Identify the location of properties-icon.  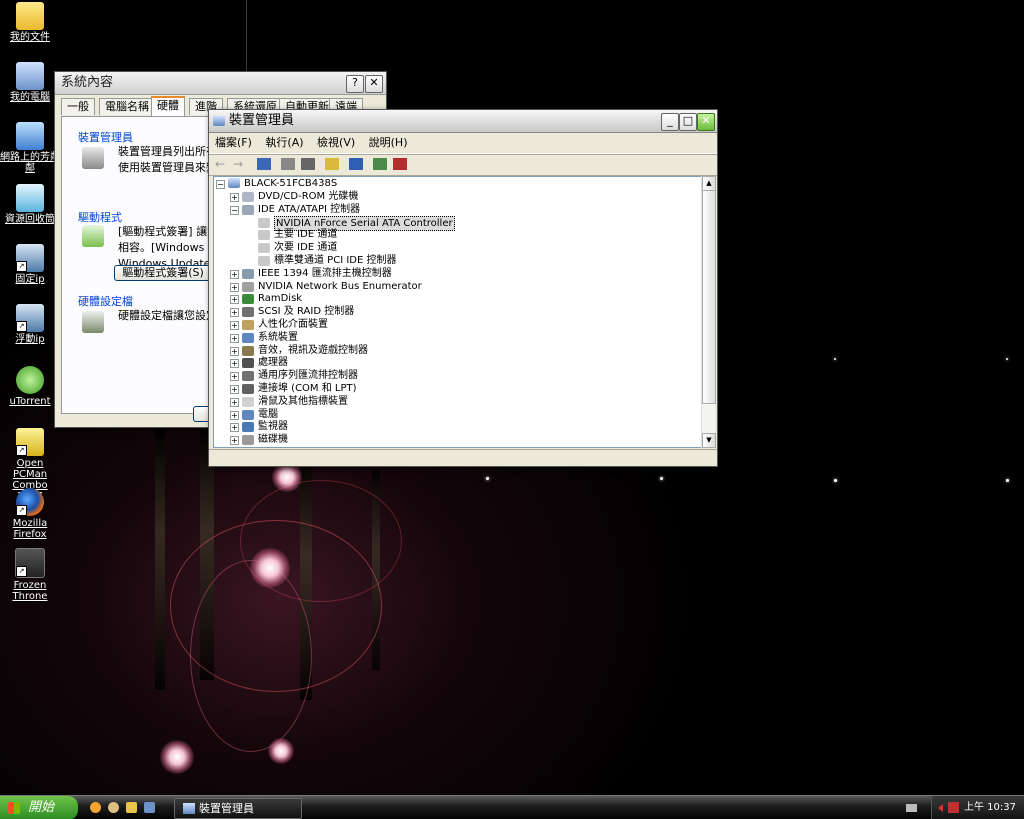
(288, 164).